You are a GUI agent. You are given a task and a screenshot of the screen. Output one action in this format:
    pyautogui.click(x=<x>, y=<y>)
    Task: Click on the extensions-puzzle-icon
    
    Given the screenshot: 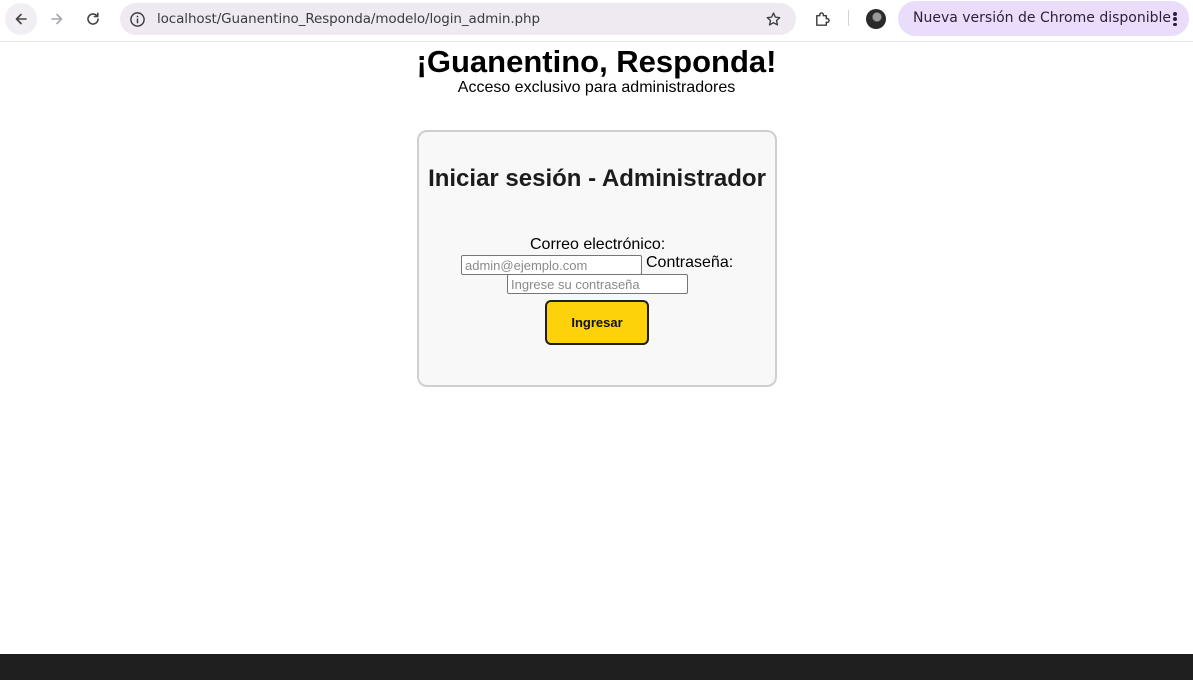 What is the action you would take?
    pyautogui.click(x=822, y=19)
    